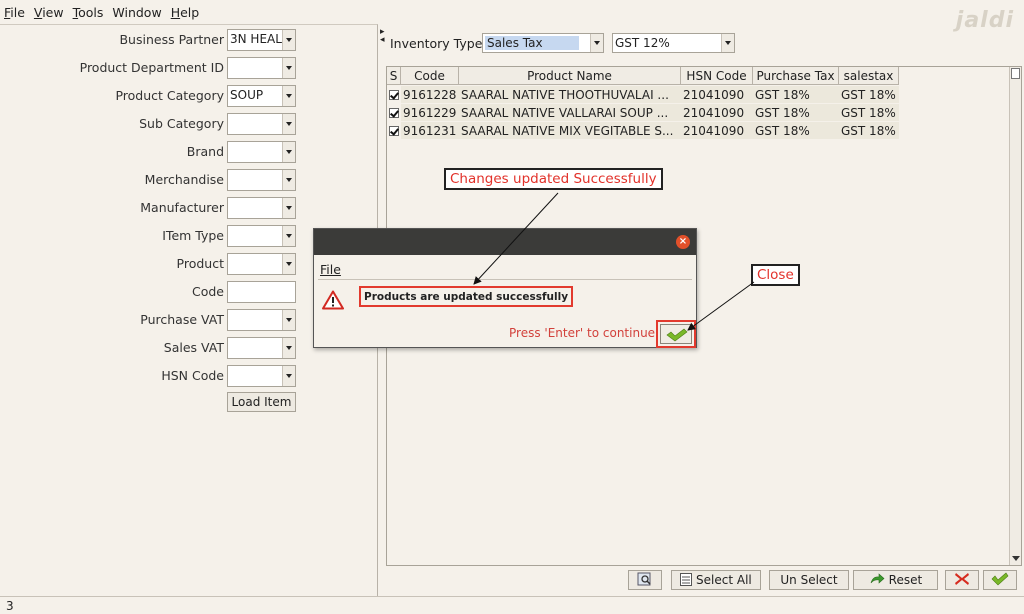 The height and width of the screenshot is (614, 1024). Describe the element at coordinates (430, 76) in the screenshot. I see `column-header-code: Code` at that location.